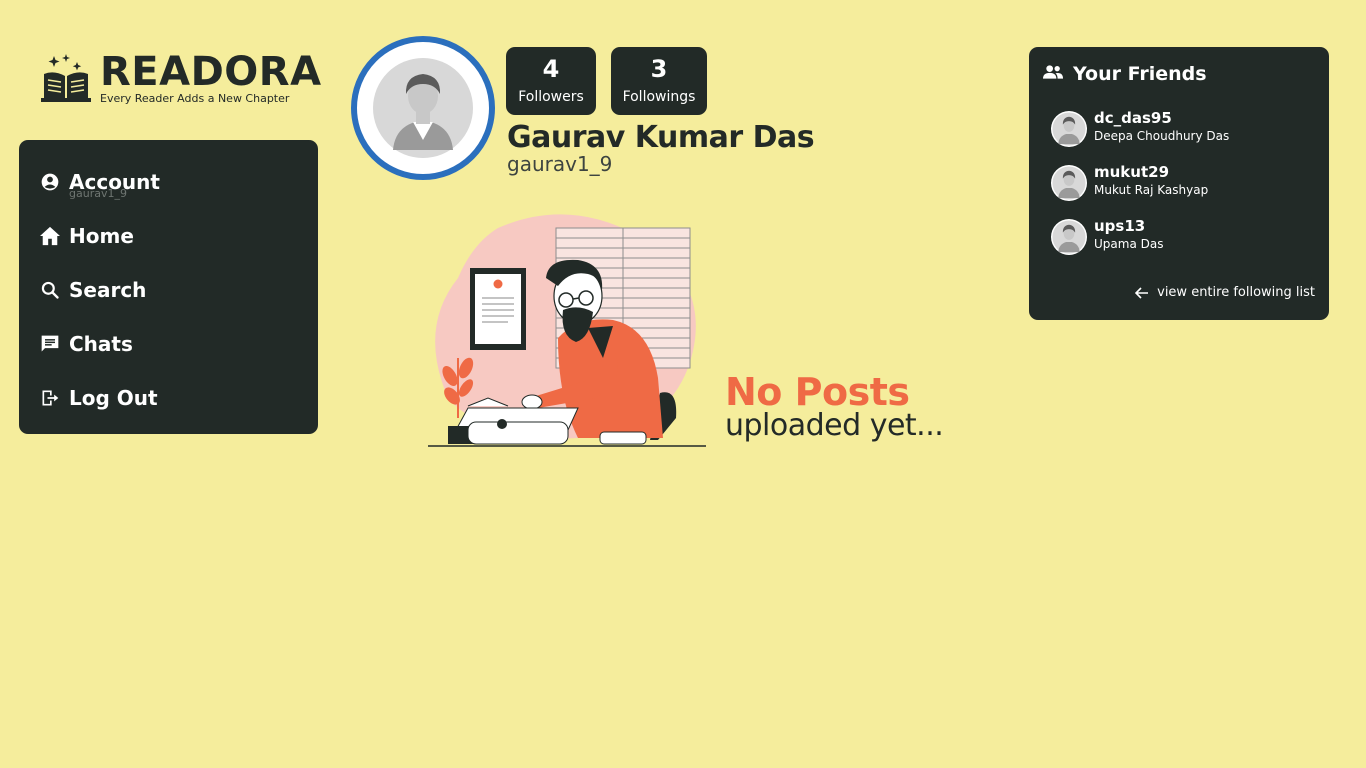 Image resolution: width=1366 pixels, height=768 pixels. I want to click on sidebar-item-home: Home, so click(169, 236).